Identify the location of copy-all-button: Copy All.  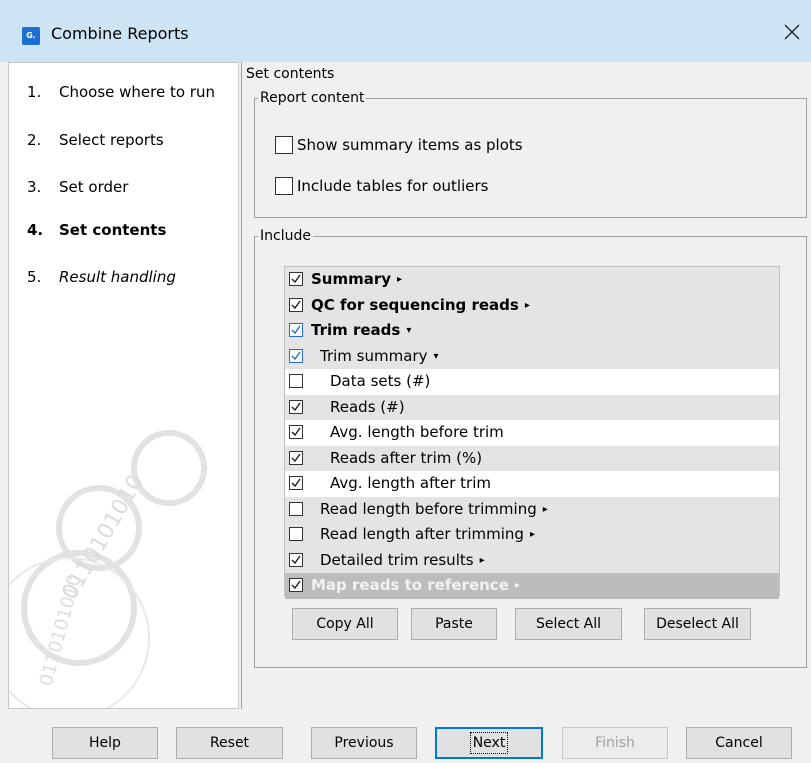
(345, 624).